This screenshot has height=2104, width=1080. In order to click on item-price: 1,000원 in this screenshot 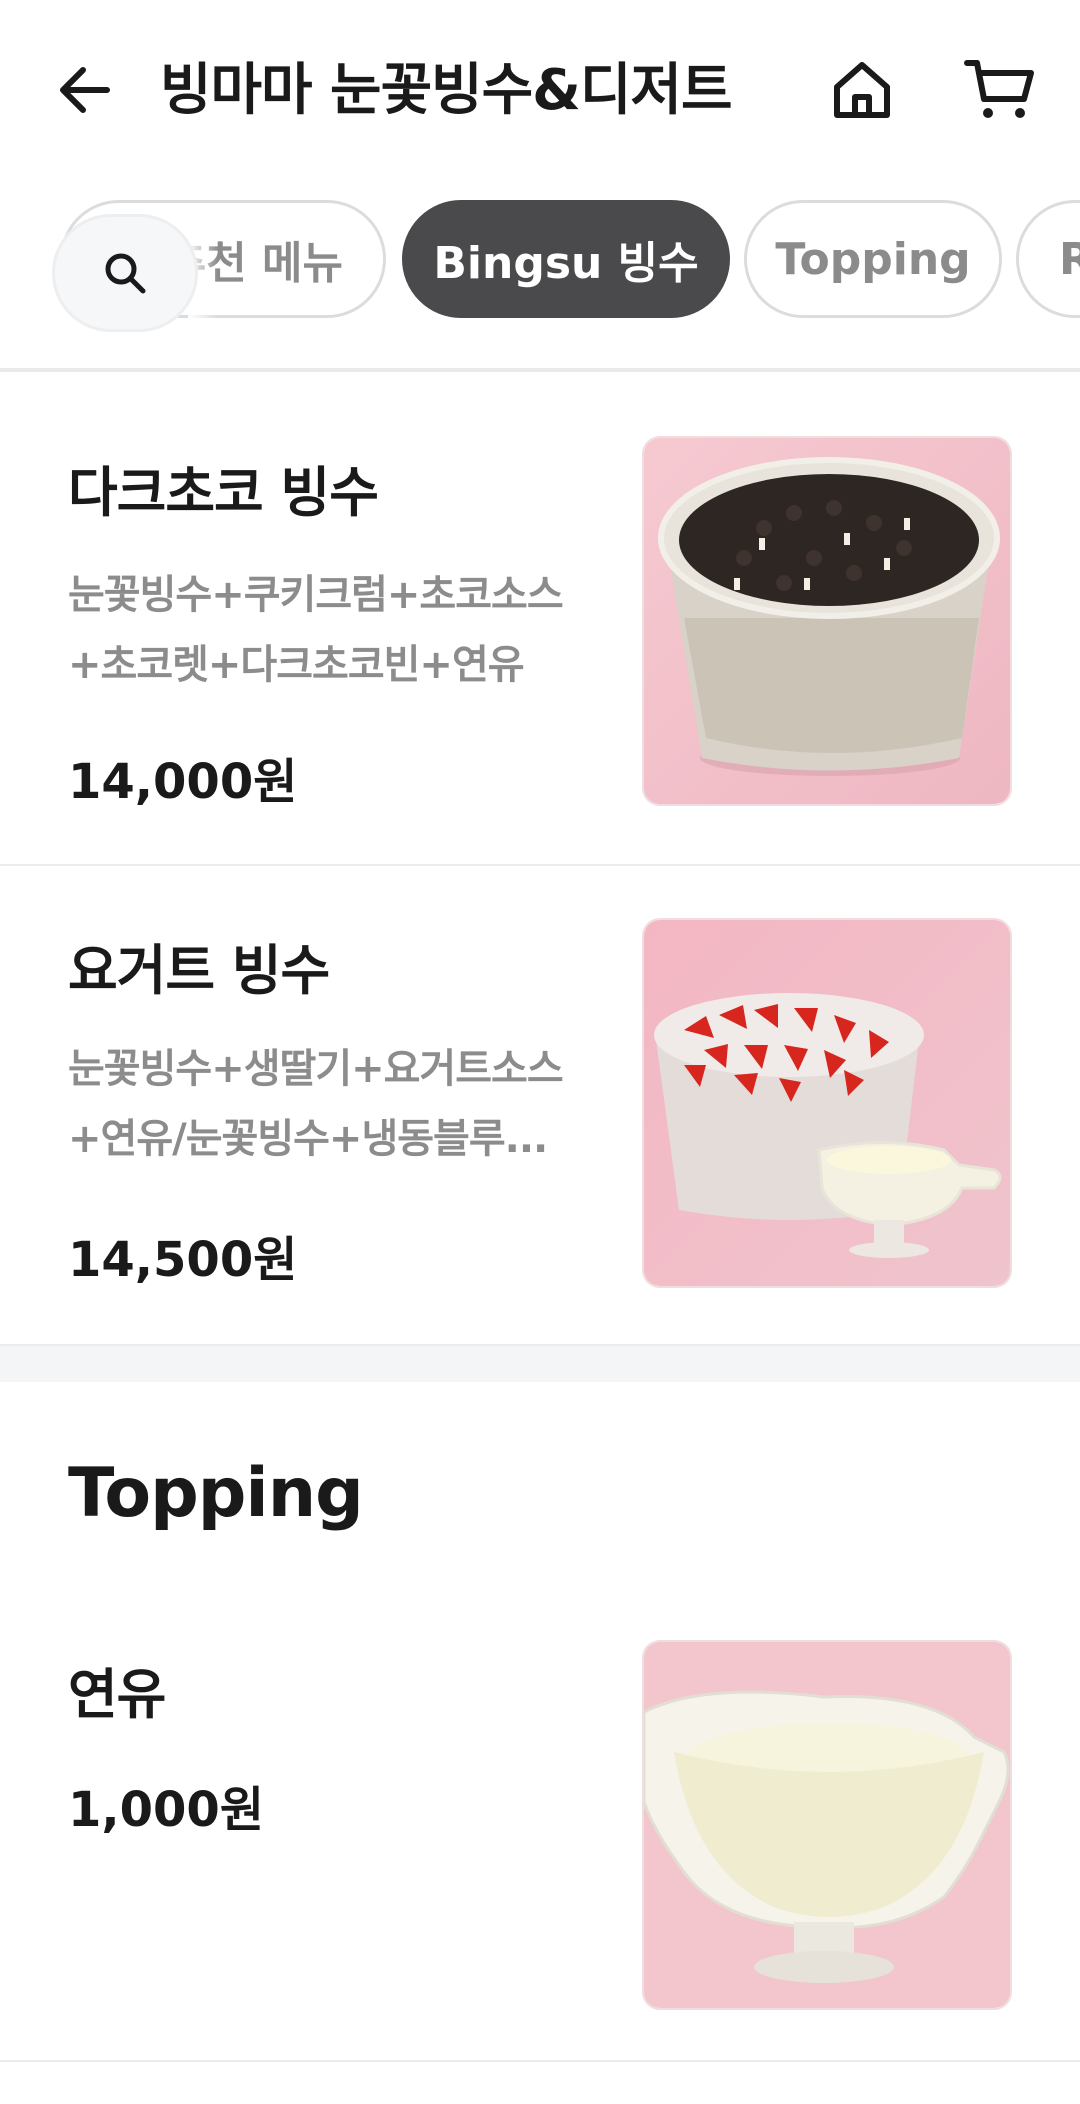, I will do `click(166, 1810)`.